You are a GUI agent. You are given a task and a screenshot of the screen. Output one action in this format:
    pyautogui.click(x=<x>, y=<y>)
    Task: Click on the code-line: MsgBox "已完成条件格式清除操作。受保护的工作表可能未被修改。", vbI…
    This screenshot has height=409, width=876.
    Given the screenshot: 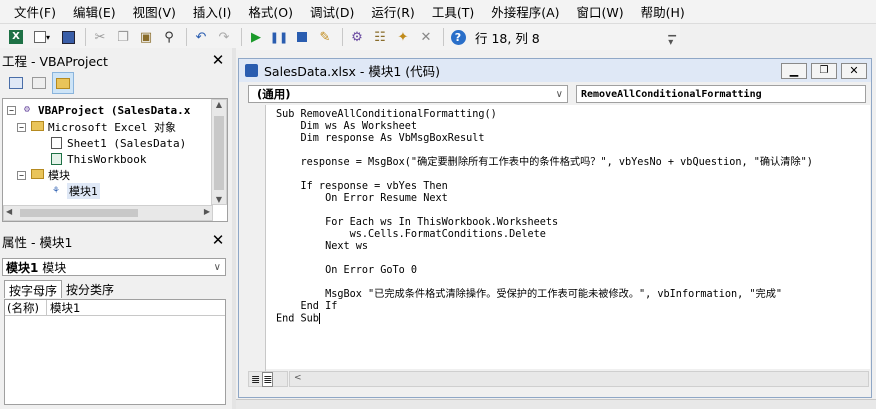 What is the action you would take?
    pyautogui.click(x=529, y=295)
    